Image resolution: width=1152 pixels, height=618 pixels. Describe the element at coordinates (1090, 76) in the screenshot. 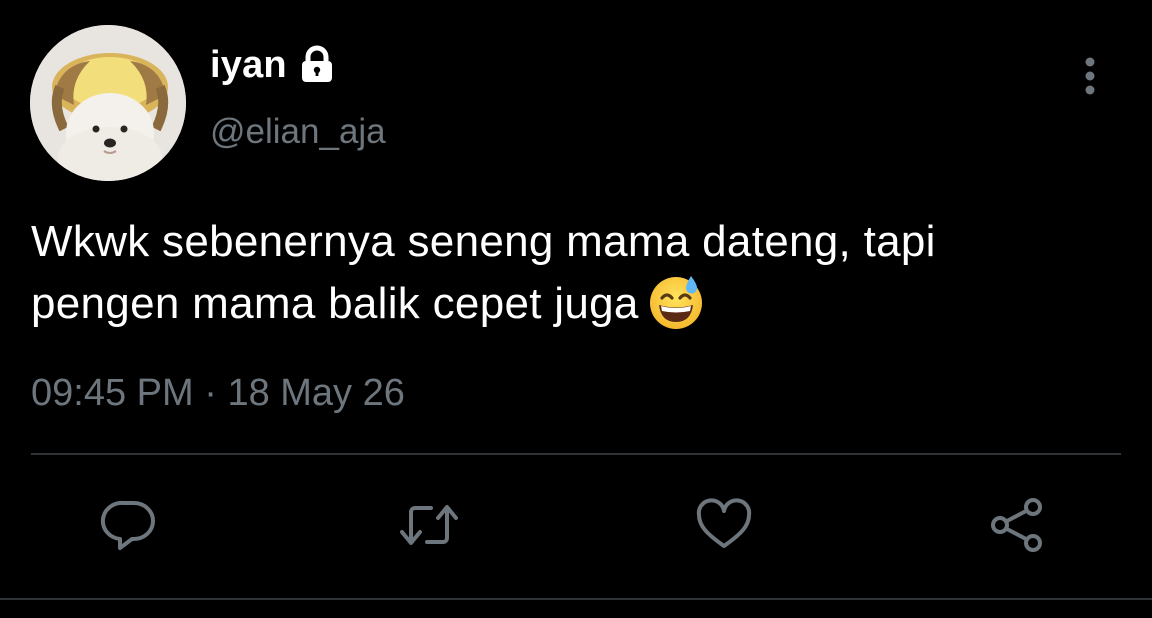

I see `more-vertical-icon` at that location.